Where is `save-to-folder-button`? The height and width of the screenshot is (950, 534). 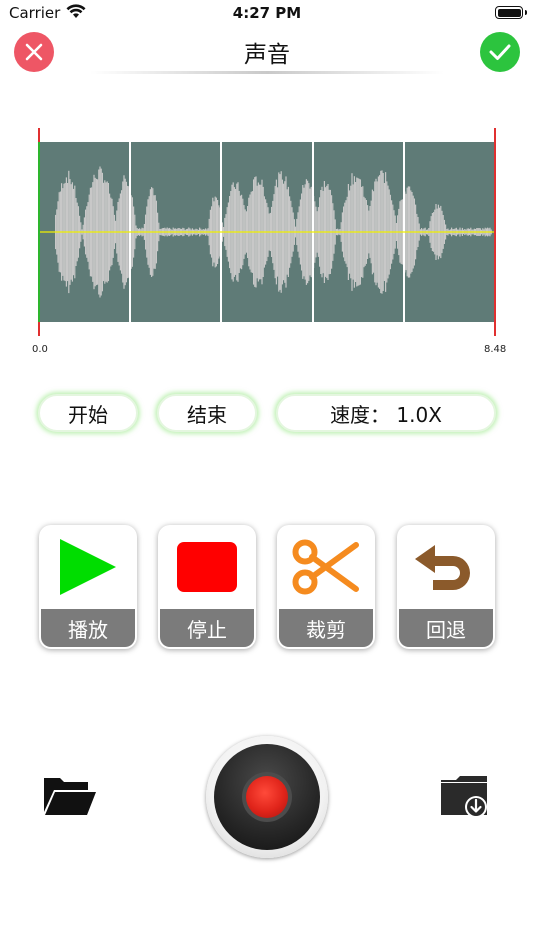 save-to-folder-button is located at coordinates (465, 797).